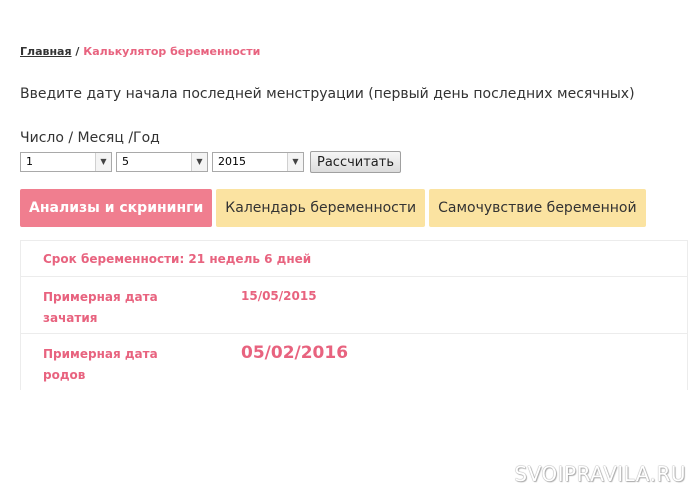 The height and width of the screenshot is (500, 700). What do you see at coordinates (162, 162) in the screenshot?
I see `month-select: 5 ▼` at bounding box center [162, 162].